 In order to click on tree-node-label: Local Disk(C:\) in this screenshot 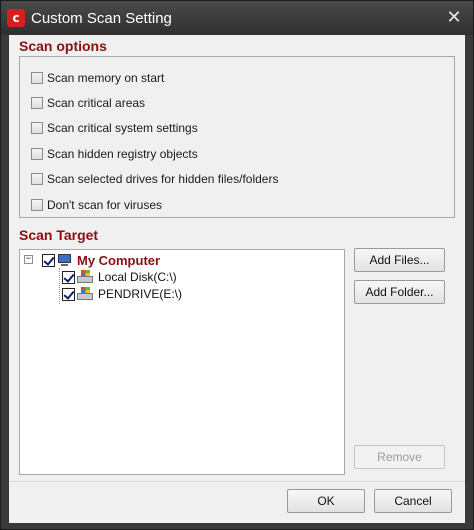, I will do `click(137, 277)`.